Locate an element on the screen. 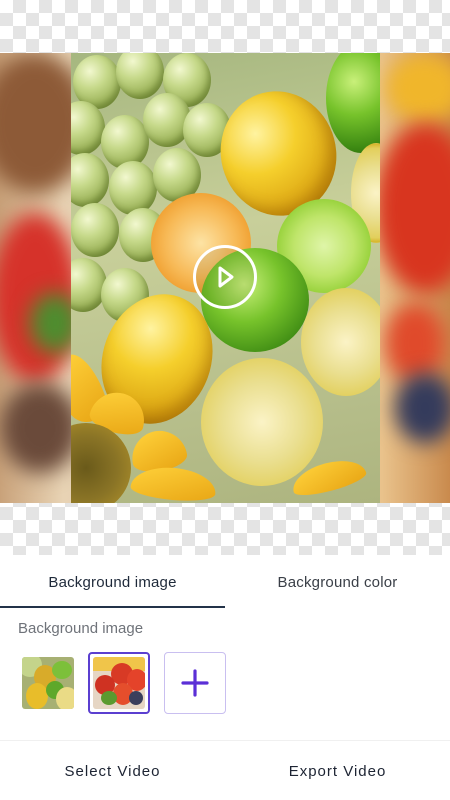 This screenshot has height=800, width=450. background-thumbnail-list is located at coordinates (124, 683).